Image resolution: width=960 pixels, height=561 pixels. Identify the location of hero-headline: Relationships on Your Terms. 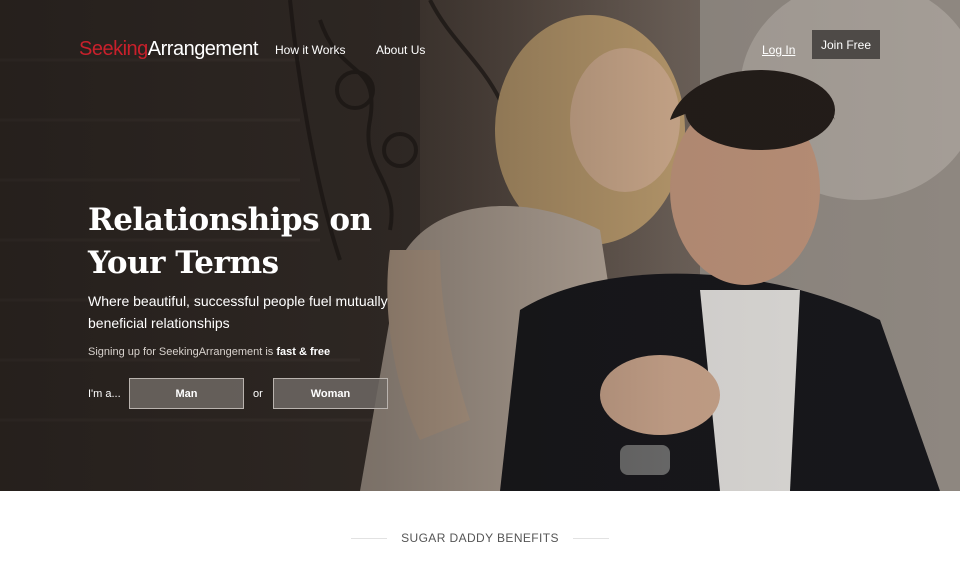
(230, 241).